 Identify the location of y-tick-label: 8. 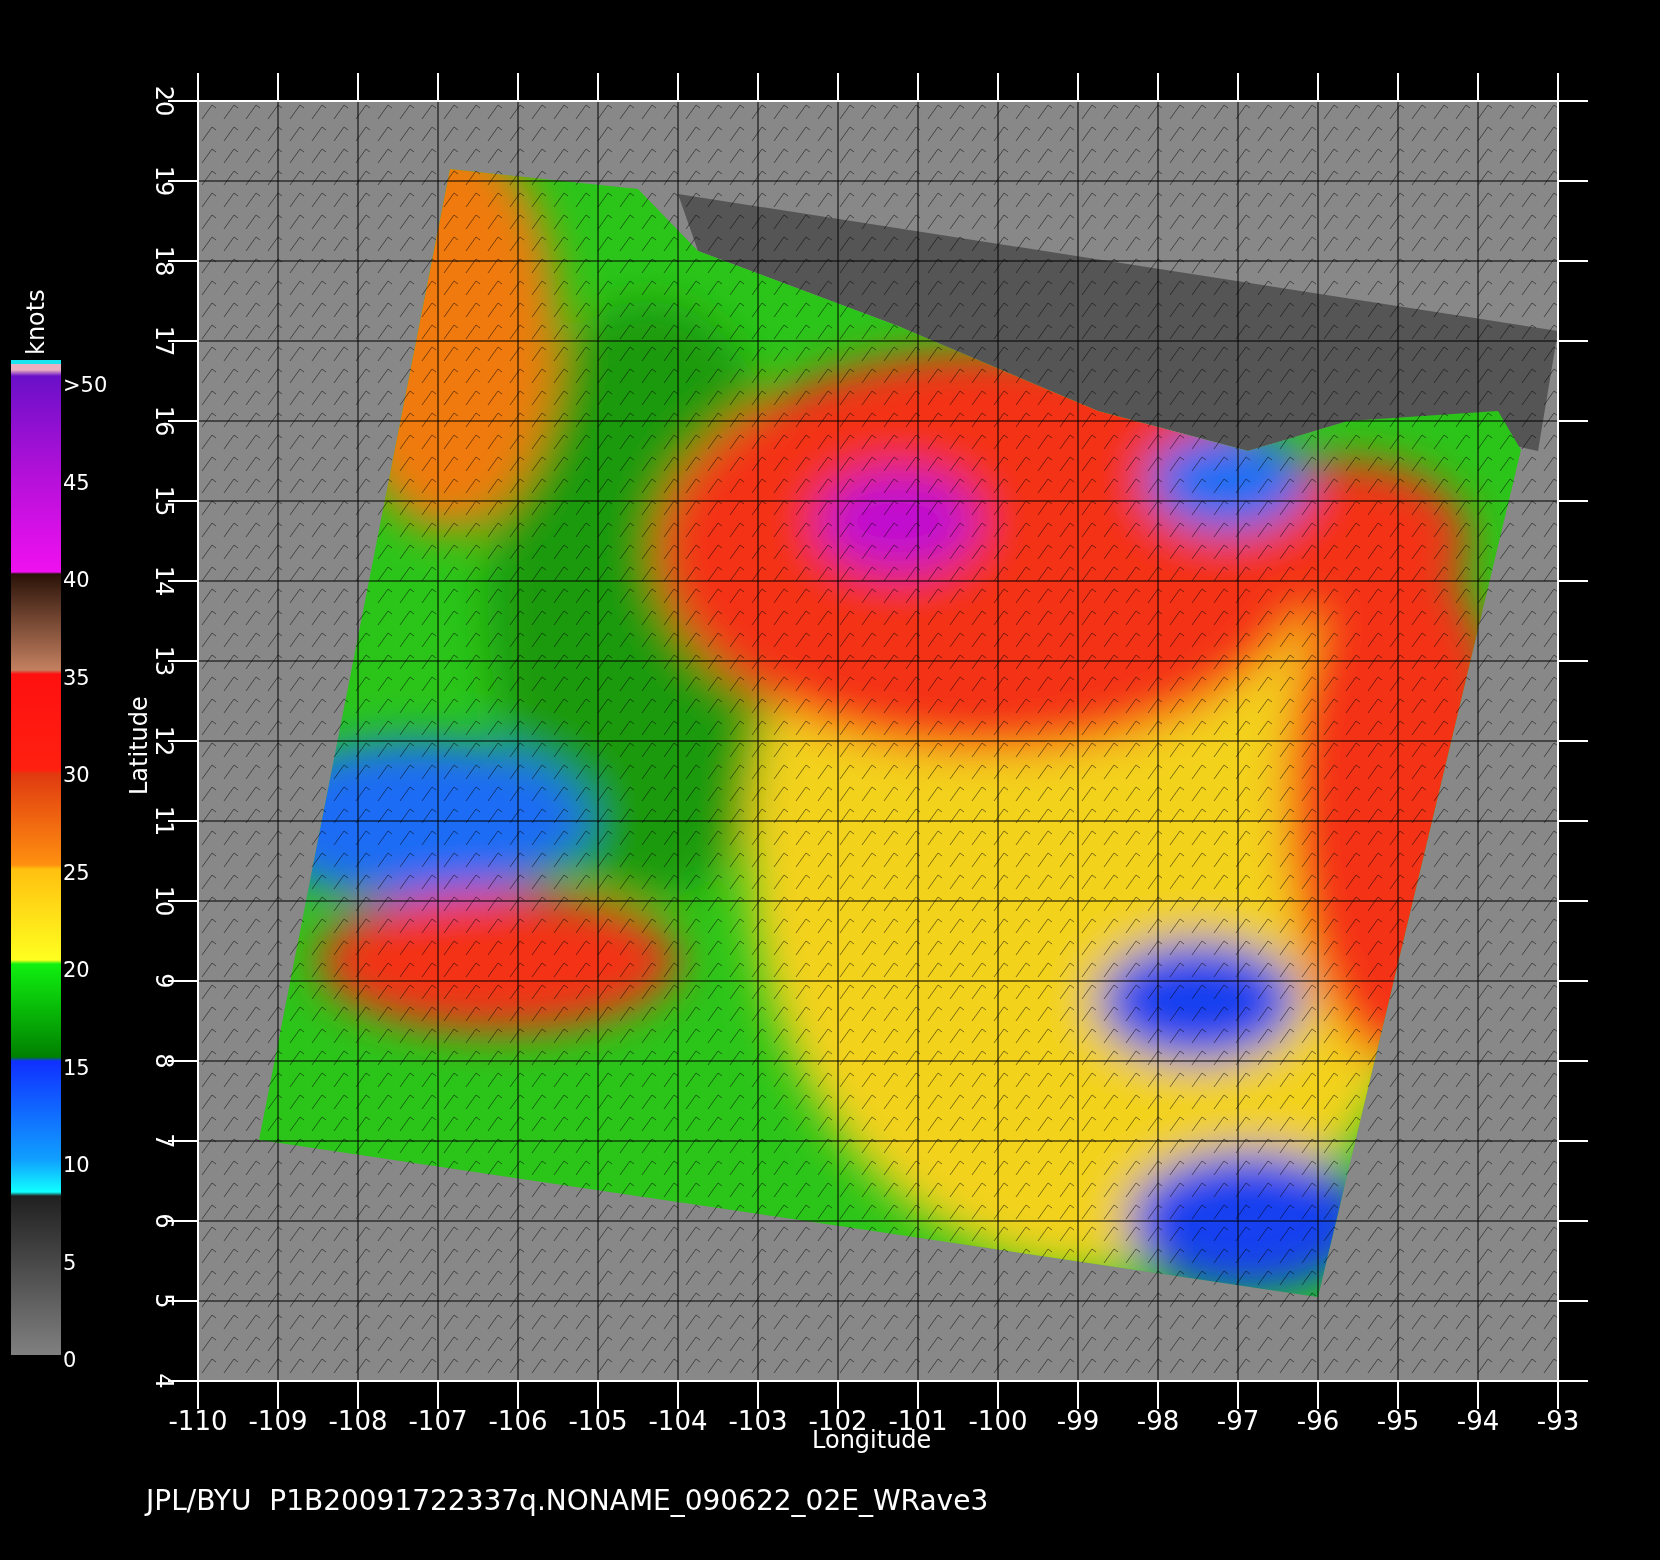
(164, 1061).